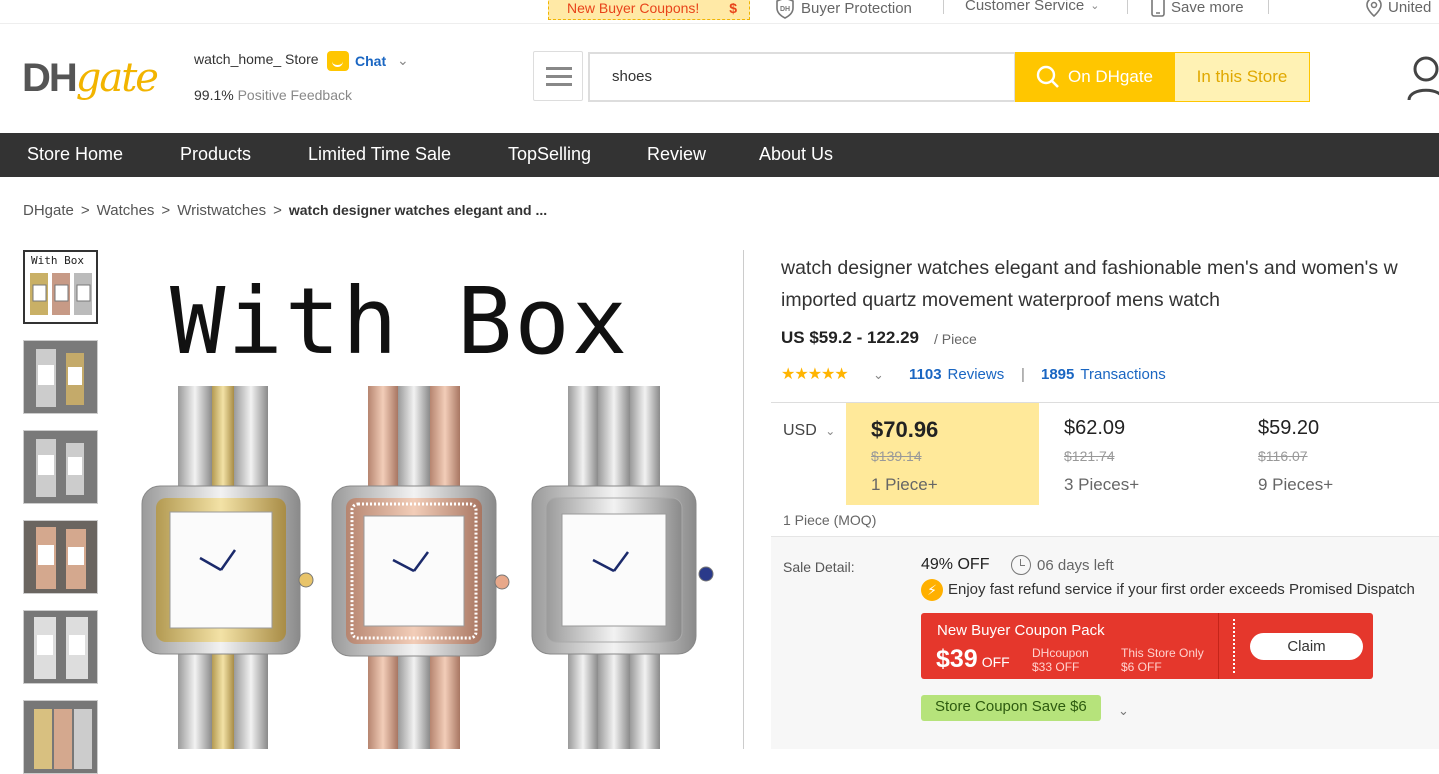 Image resolution: width=1439 pixels, height=774 pixels. I want to click on claim-coupon-button: Claim, so click(1306, 646).